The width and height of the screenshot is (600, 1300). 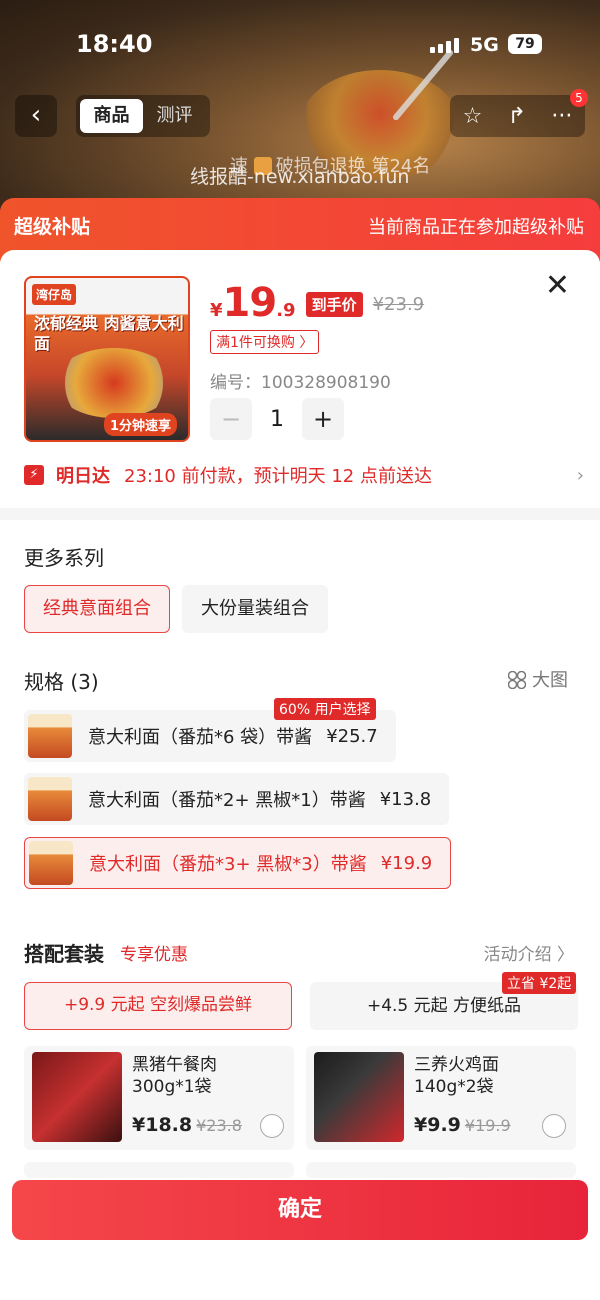 What do you see at coordinates (114, 383) in the screenshot?
I see `pasta-plate` at bounding box center [114, 383].